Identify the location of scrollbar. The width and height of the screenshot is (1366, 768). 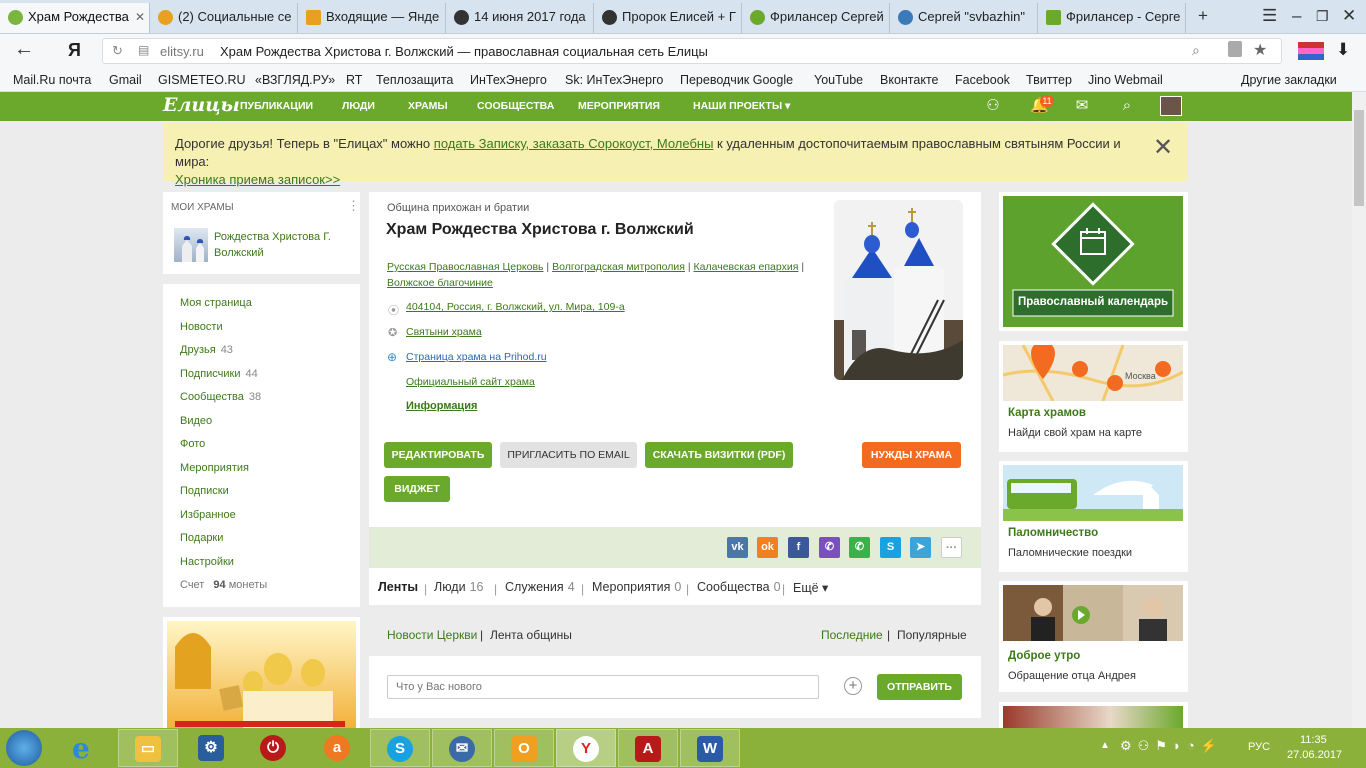
(1359, 410).